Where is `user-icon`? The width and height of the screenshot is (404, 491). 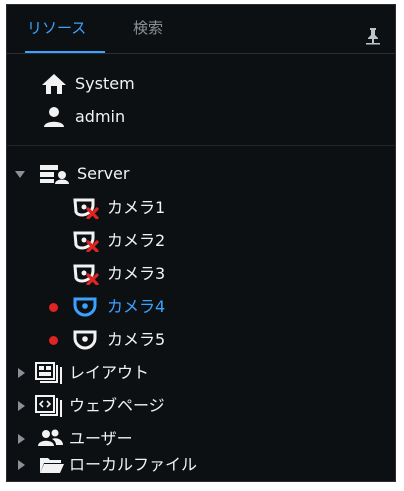
user-icon is located at coordinates (54, 117).